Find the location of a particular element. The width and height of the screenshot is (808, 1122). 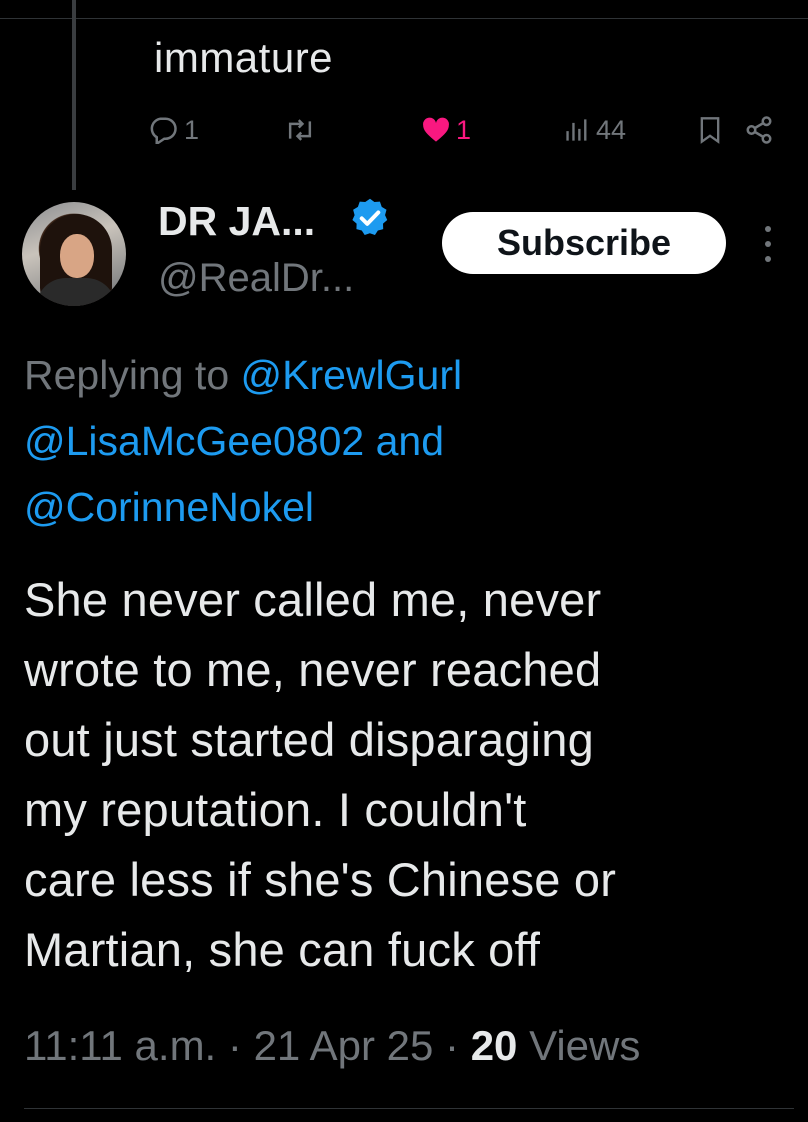

bottom-divider is located at coordinates (409, 1108).